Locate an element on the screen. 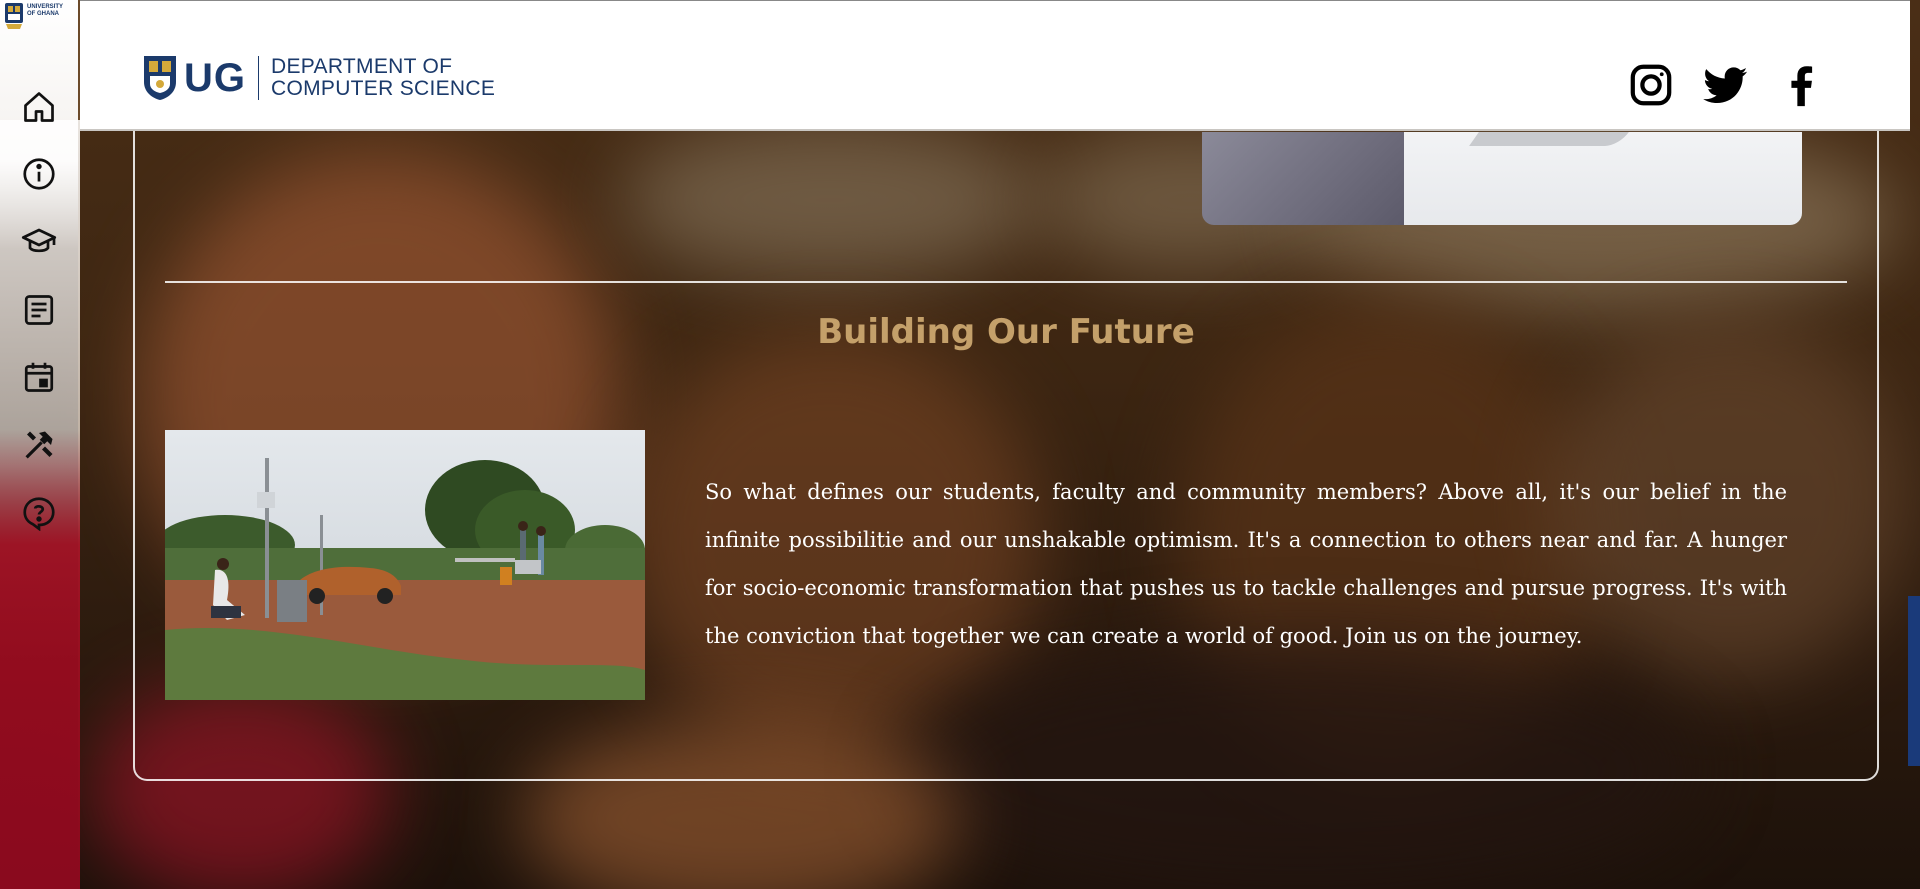 This screenshot has width=1920, height=889. graduation-cap-icon is located at coordinates (39, 240).